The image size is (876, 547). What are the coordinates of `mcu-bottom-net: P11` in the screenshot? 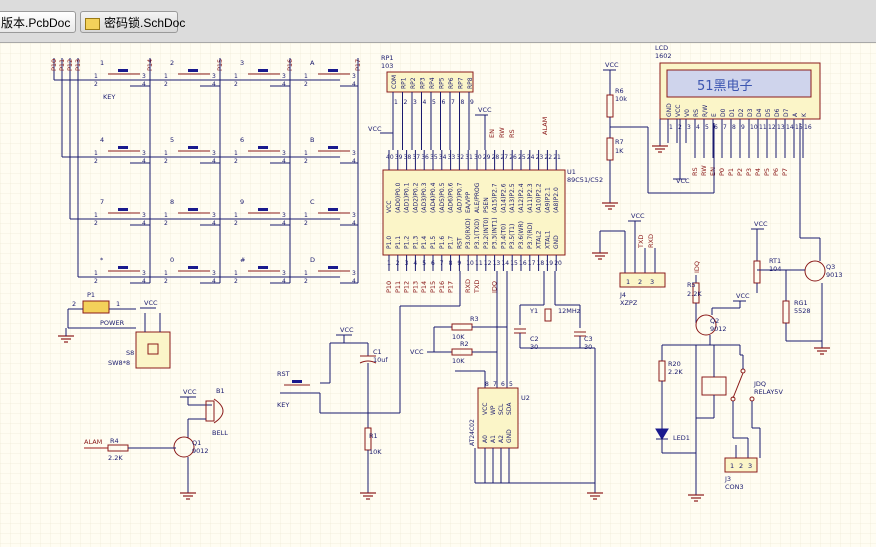 It's located at (398, 287).